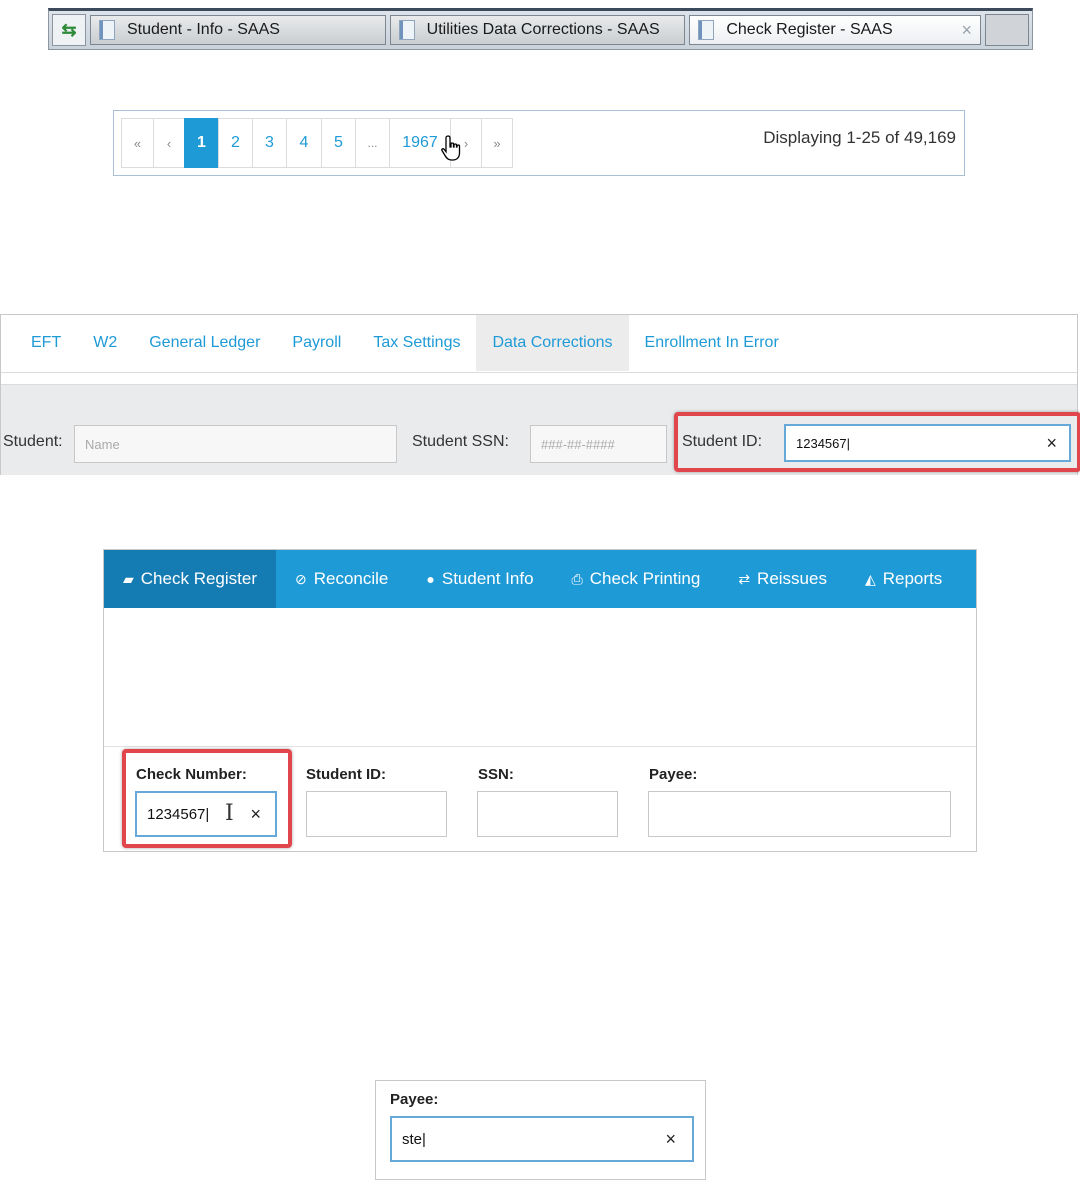  What do you see at coordinates (543, 29) in the screenshot?
I see `window-tab-label: Utilities Data Corrections - SAAS` at bounding box center [543, 29].